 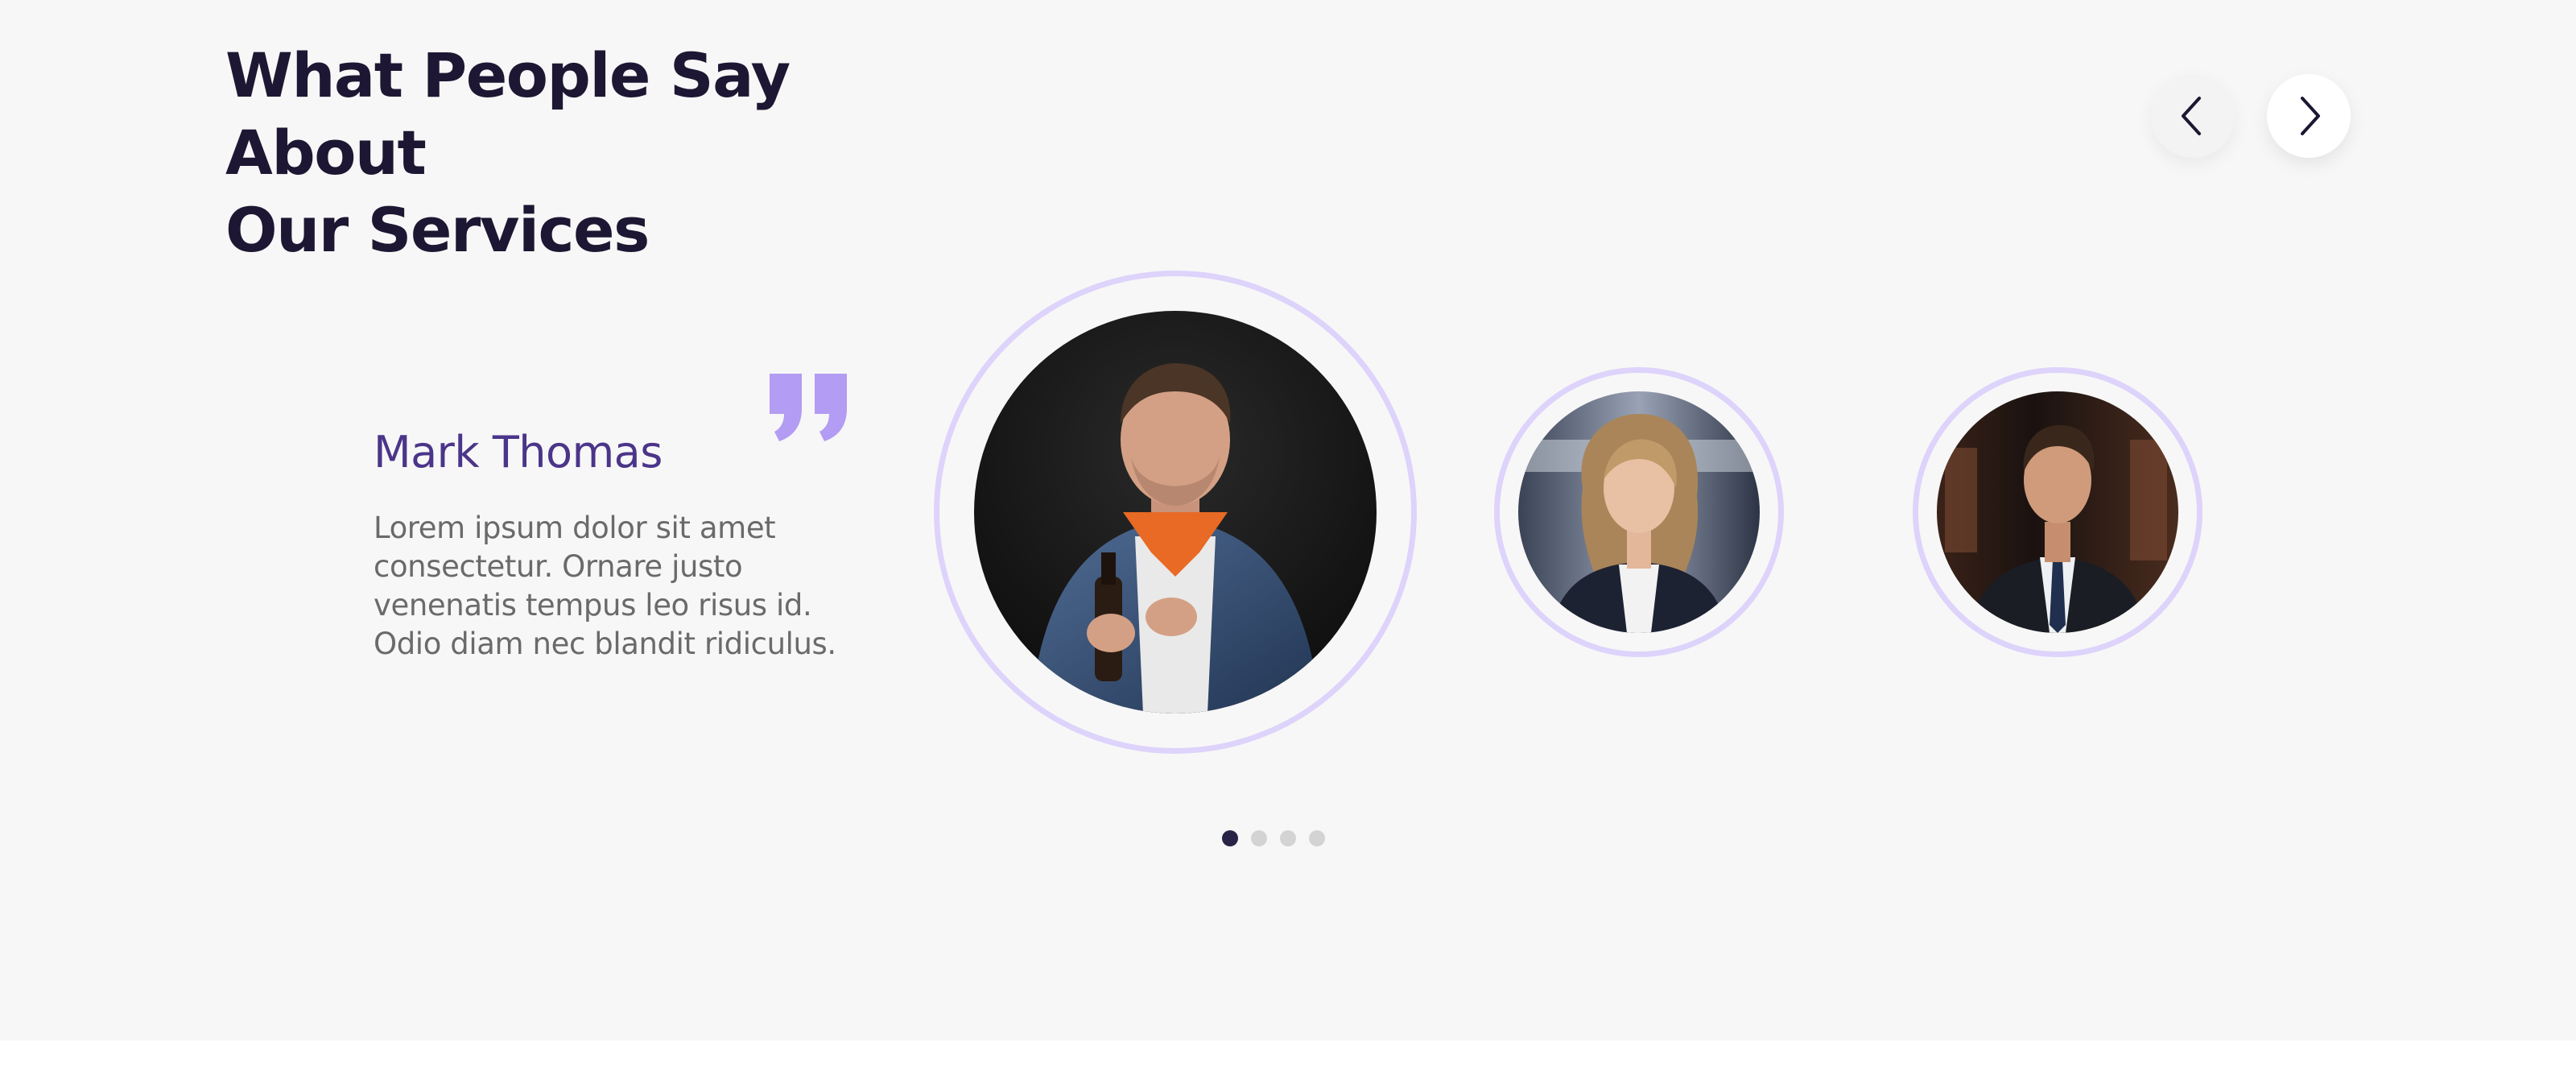 What do you see at coordinates (2057, 512) in the screenshot?
I see `avatar-businessman` at bounding box center [2057, 512].